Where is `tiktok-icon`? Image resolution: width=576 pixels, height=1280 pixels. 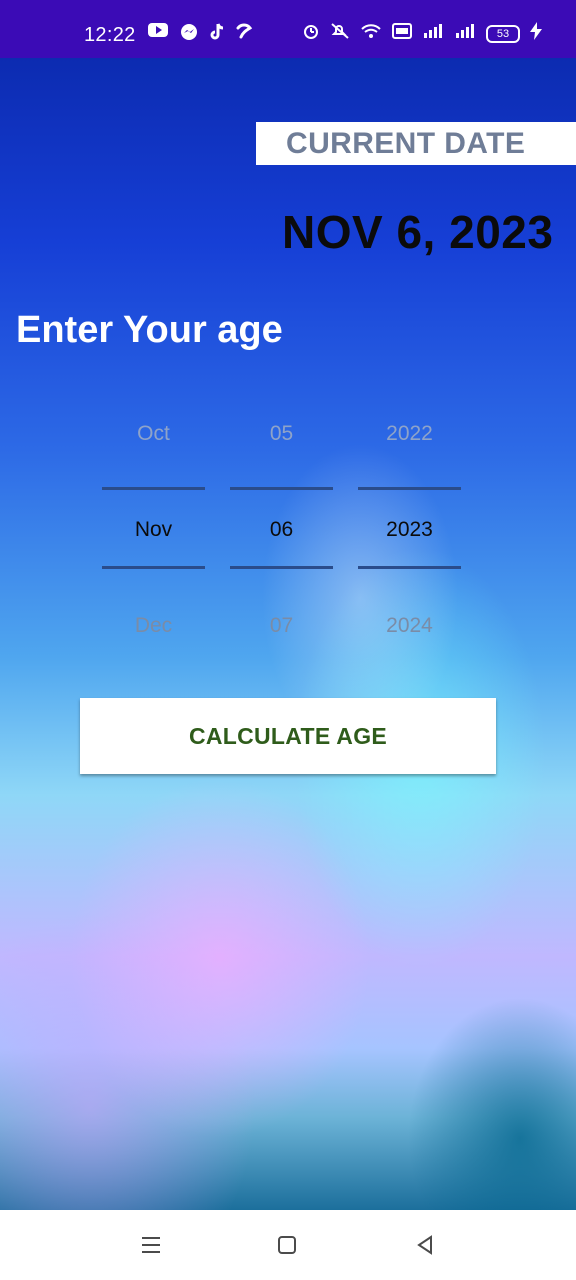 tiktok-icon is located at coordinates (217, 34).